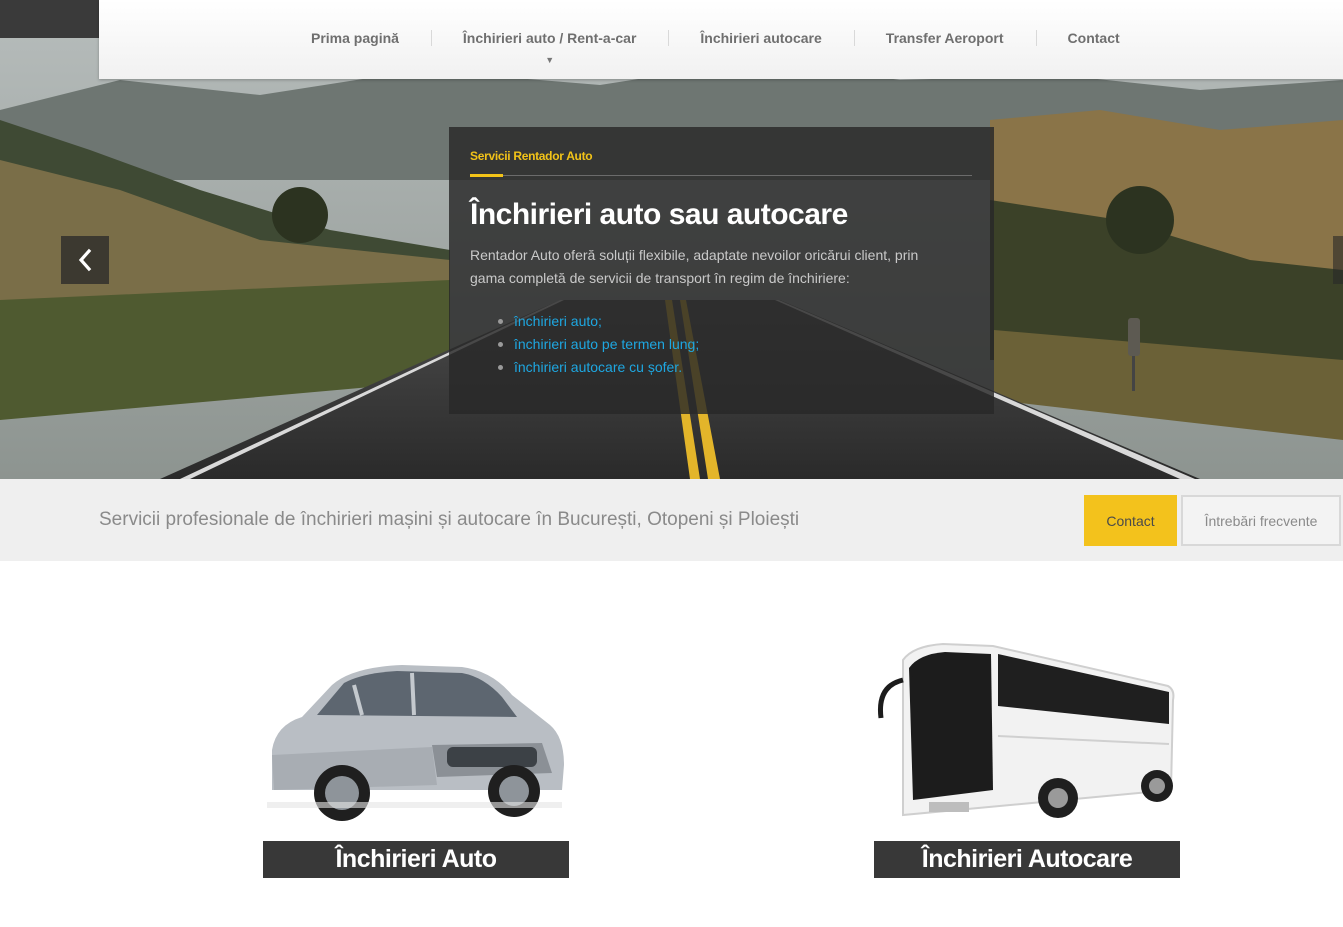 This screenshot has height=927, width=1343. I want to click on chevron-left-icon, so click(85, 260).